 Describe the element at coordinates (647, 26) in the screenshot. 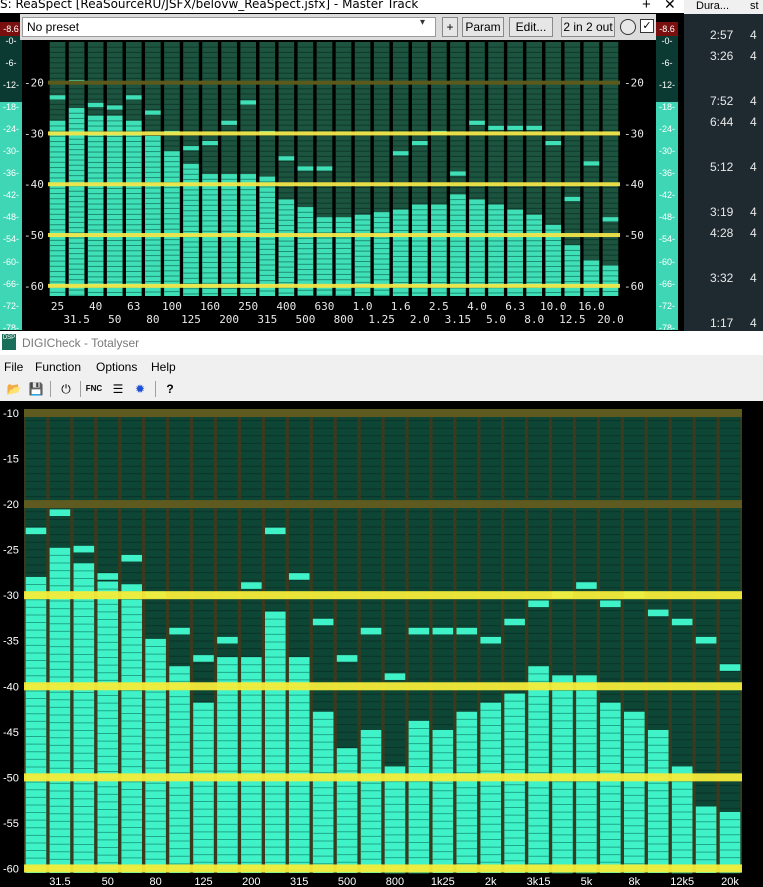

I see `bypass-checkbox: ✓` at that location.